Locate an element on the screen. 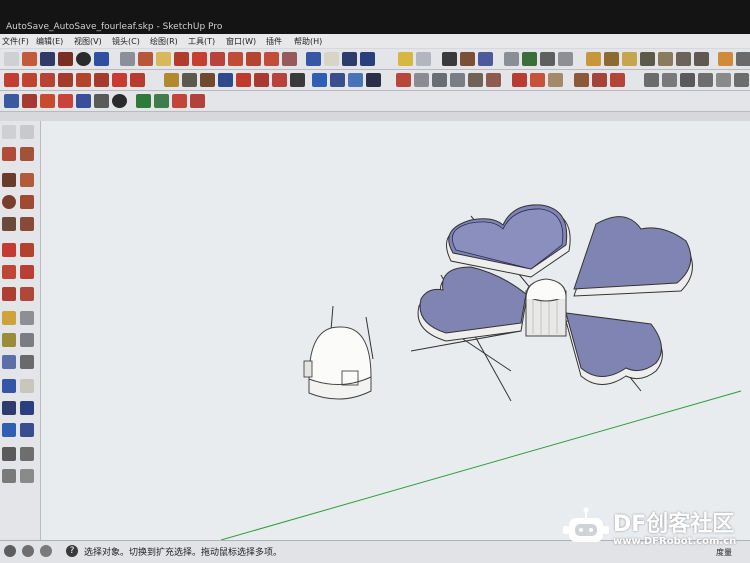  layers-icon is located at coordinates (511, 59).